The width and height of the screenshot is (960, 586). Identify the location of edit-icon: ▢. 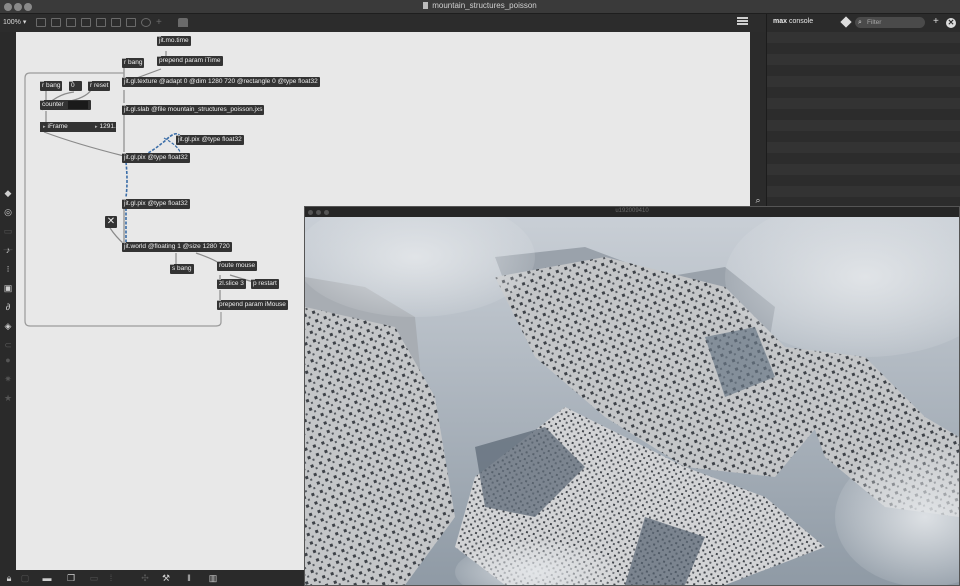
(25, 578).